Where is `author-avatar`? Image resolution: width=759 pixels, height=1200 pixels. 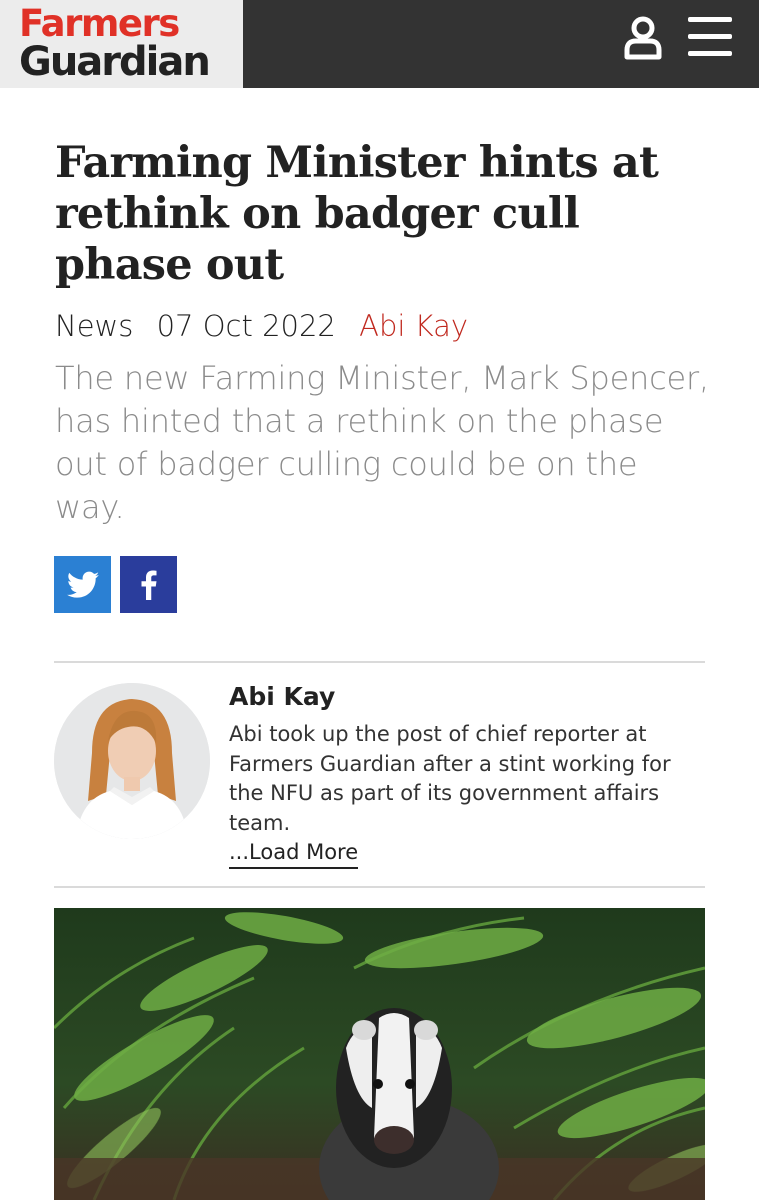 author-avatar is located at coordinates (132, 761).